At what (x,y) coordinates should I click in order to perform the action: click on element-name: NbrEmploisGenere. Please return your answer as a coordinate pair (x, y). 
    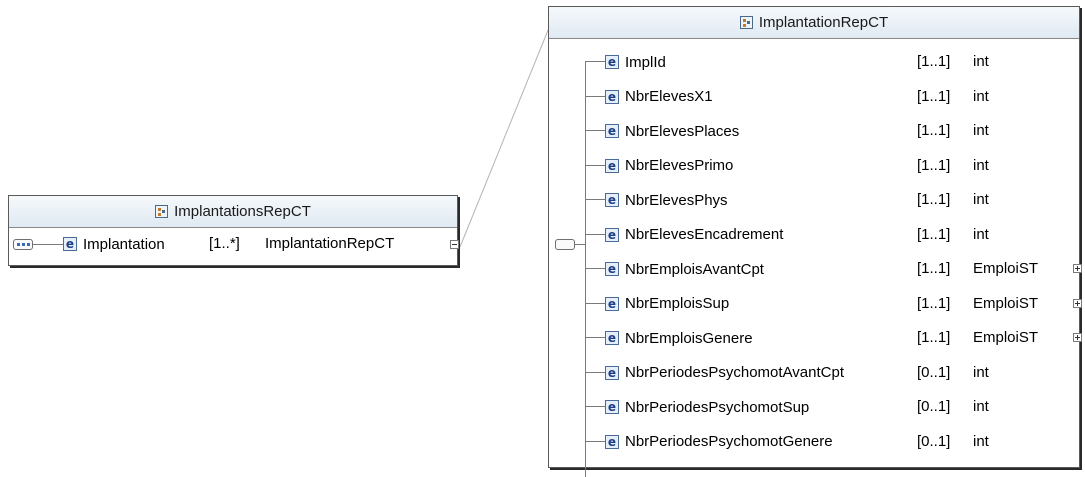
    Looking at the image, I should click on (689, 338).